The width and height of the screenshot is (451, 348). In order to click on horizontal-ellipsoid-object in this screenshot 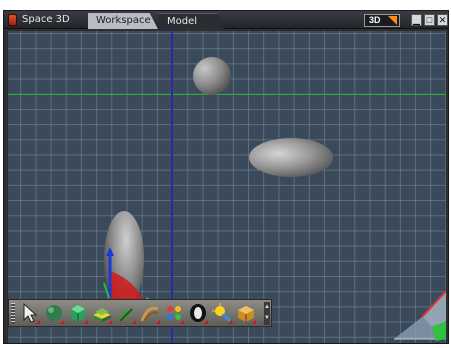, I will do `click(291, 157)`.